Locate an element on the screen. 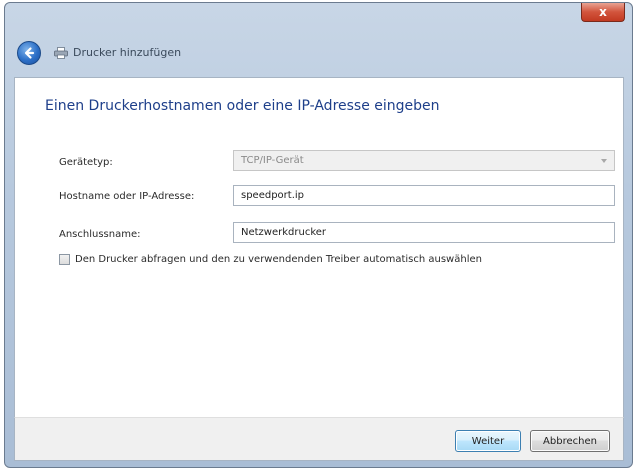 The width and height of the screenshot is (637, 470). next-button: Weiter is located at coordinates (488, 441).